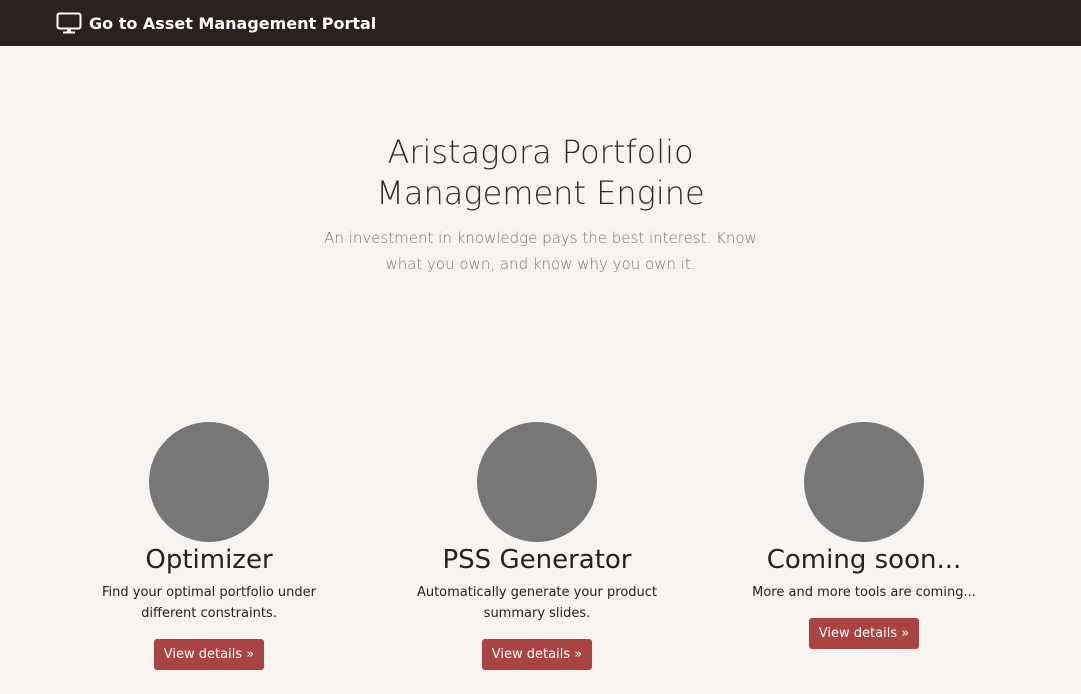  What do you see at coordinates (540, 152) in the screenshot?
I see `page-title-line-1: Aristagora Portfolio` at bounding box center [540, 152].